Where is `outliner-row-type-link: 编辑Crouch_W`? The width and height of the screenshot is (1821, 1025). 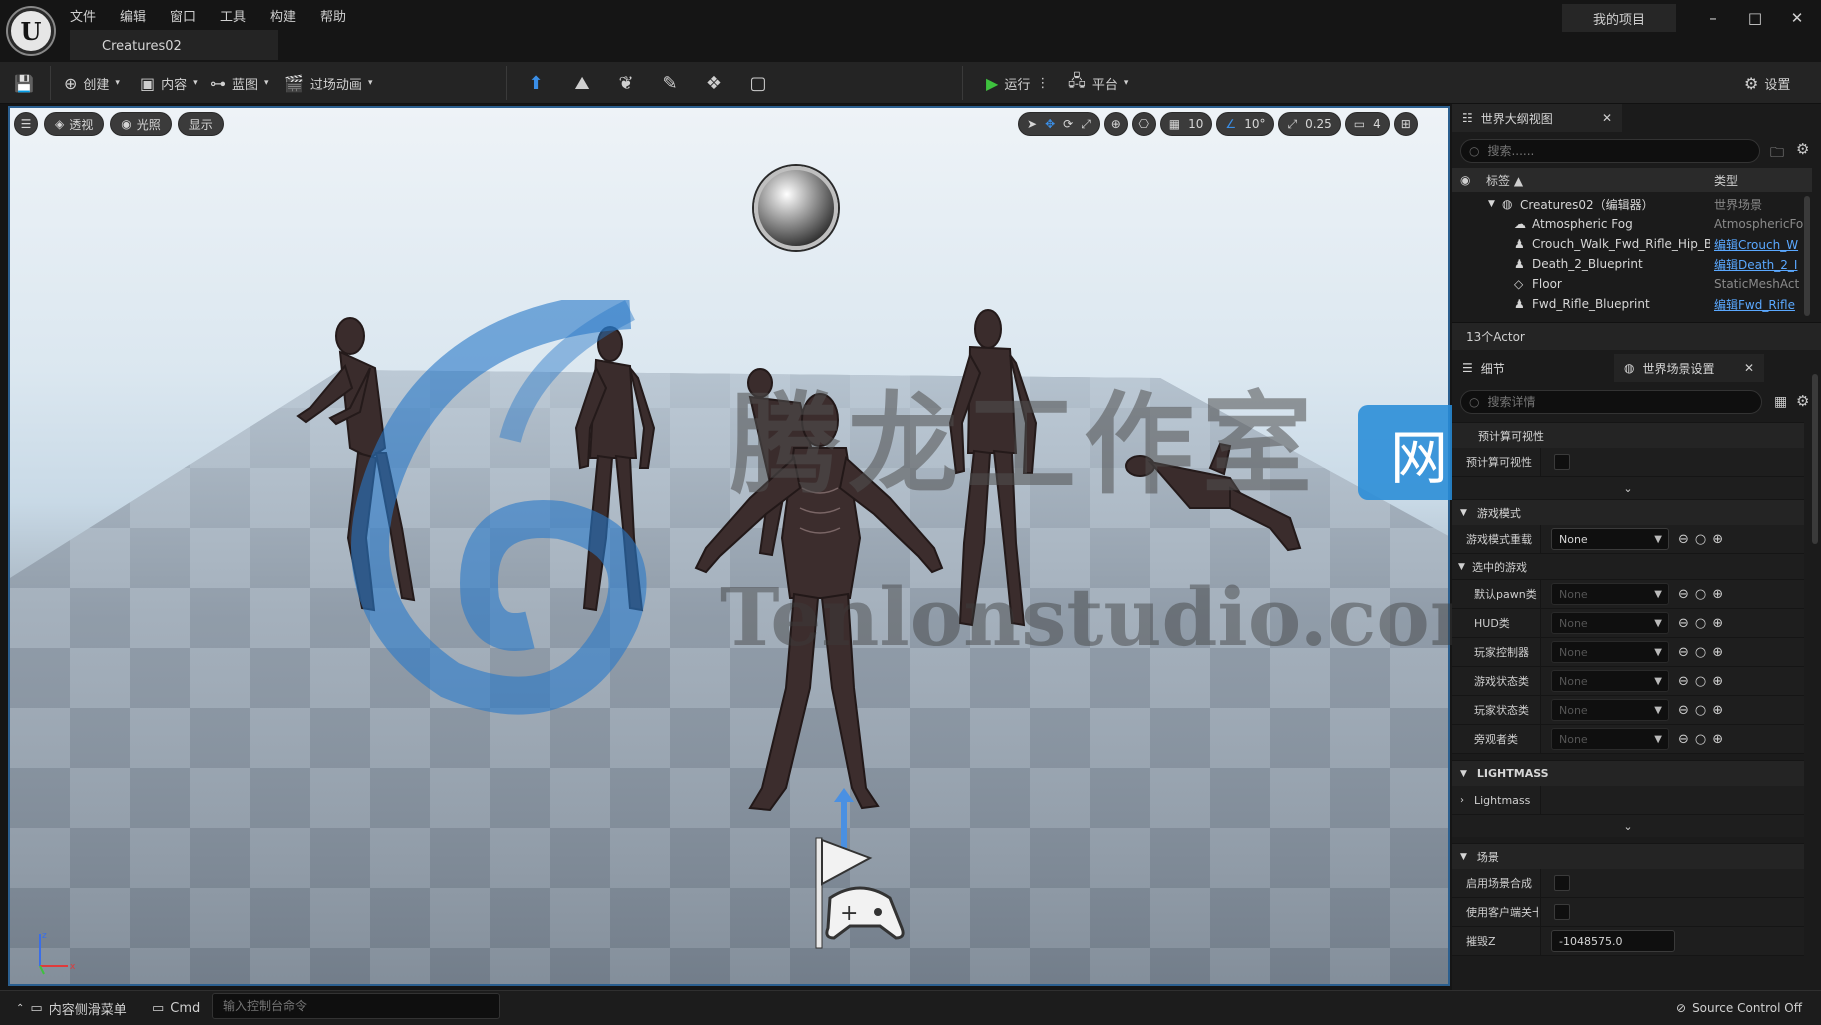 outliner-row-type-link: 编辑Crouch_W is located at coordinates (1759, 244).